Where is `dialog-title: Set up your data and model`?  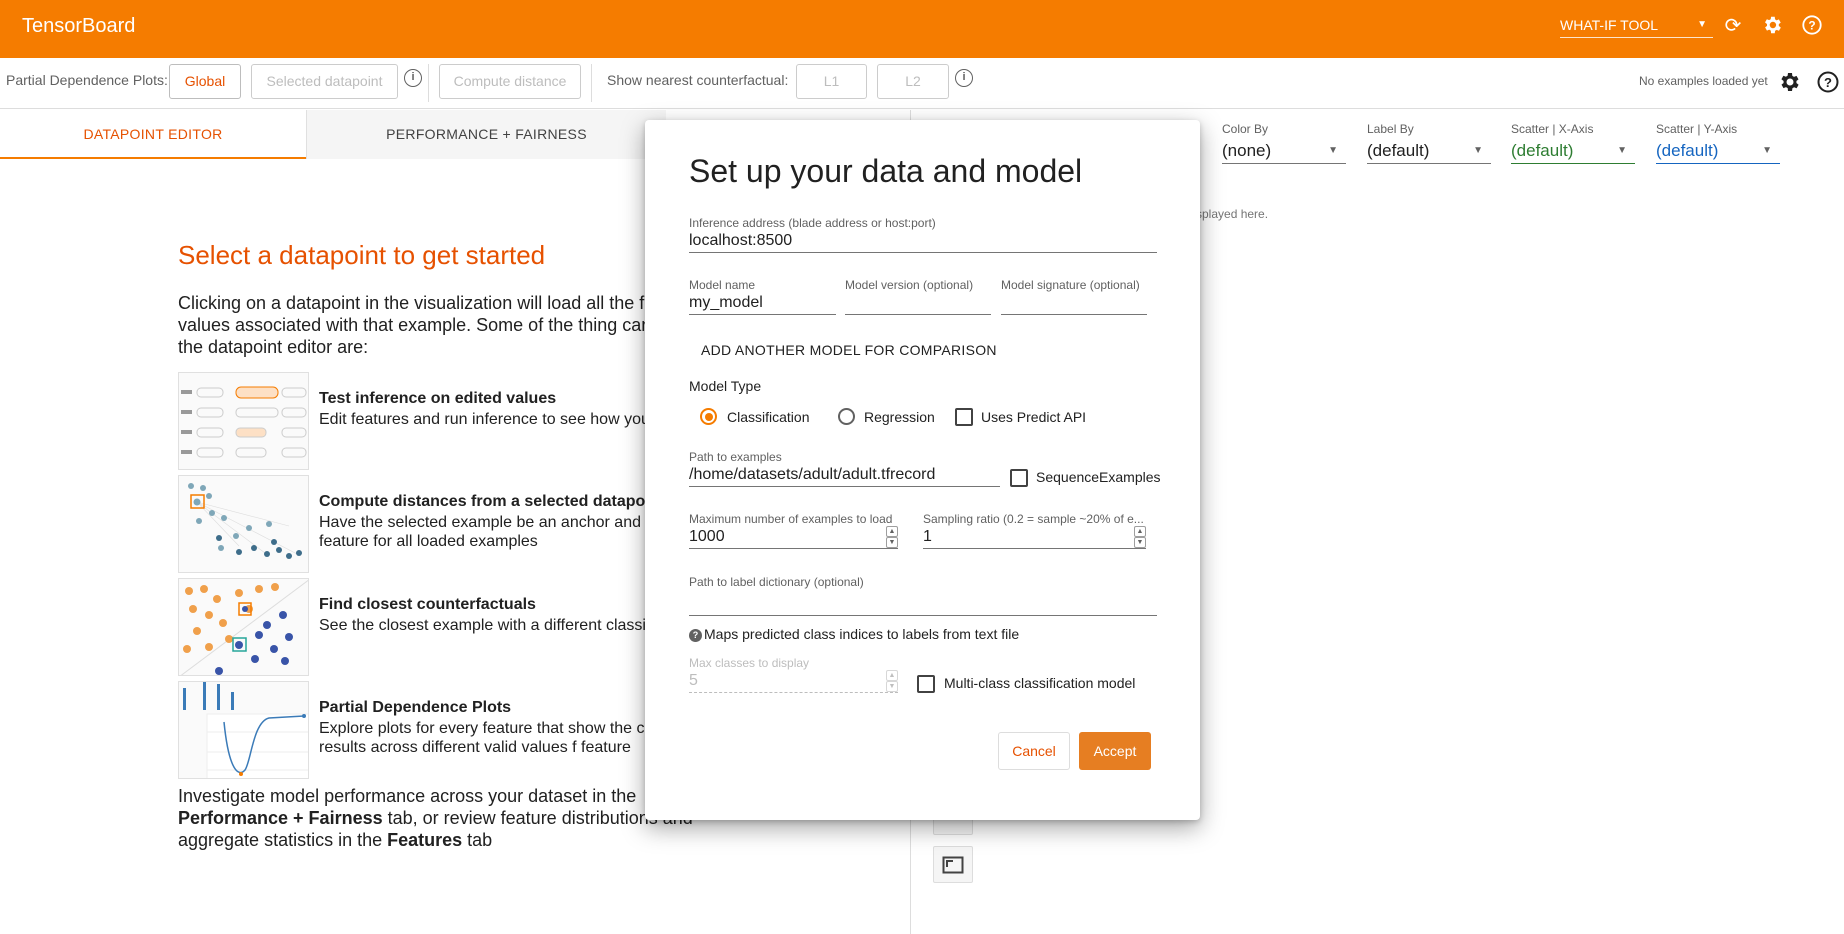
dialog-title: Set up your data and model is located at coordinates (886, 171).